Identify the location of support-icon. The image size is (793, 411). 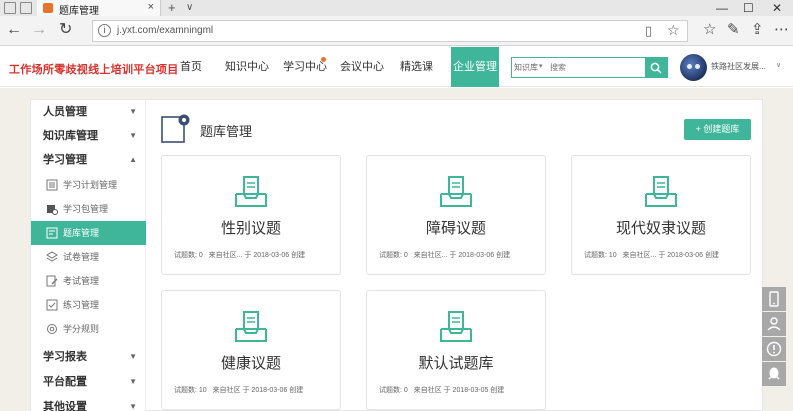
(774, 324).